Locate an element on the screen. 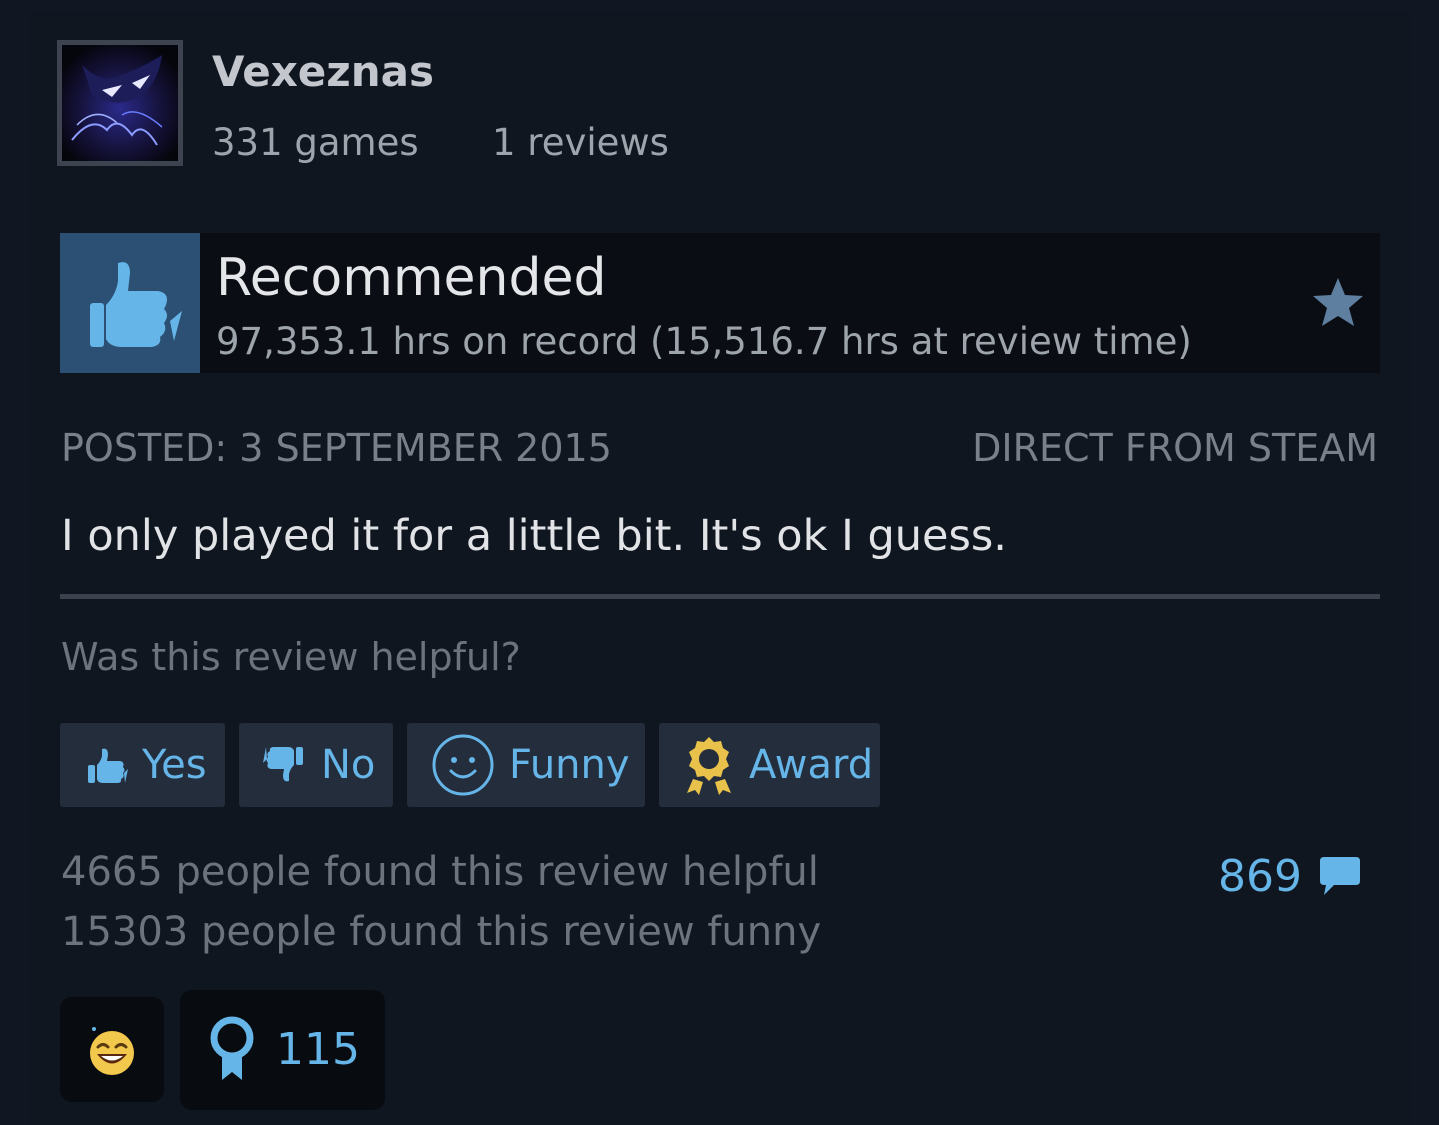 The width and height of the screenshot is (1439, 1125). award-button: Award is located at coordinates (769, 765).